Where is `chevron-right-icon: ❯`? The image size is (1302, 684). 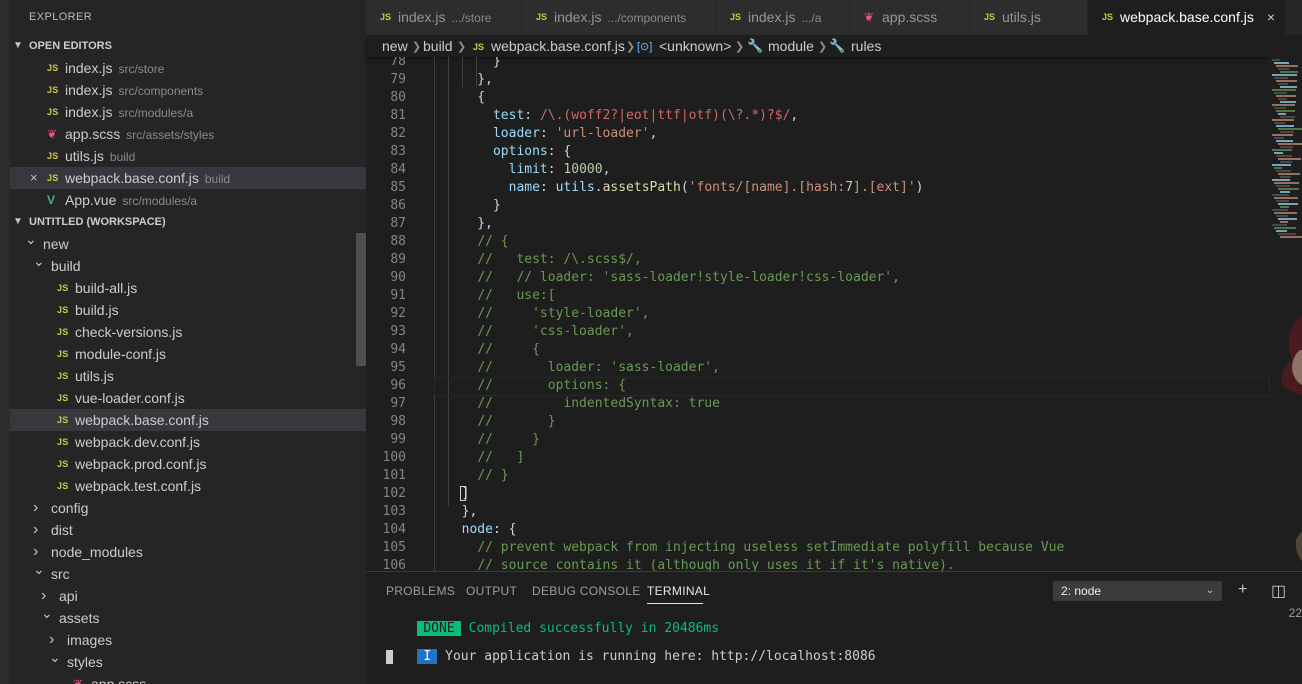
chevron-right-icon: ❯ is located at coordinates (462, 47).